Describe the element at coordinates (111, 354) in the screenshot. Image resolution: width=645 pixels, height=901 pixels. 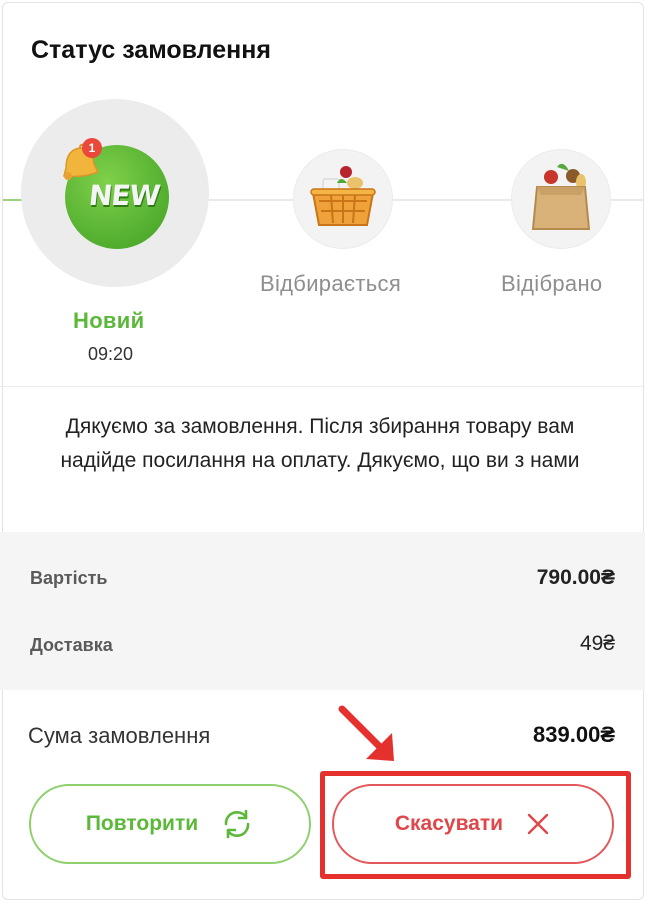
I see `stage-new-time: 09:20` at that location.